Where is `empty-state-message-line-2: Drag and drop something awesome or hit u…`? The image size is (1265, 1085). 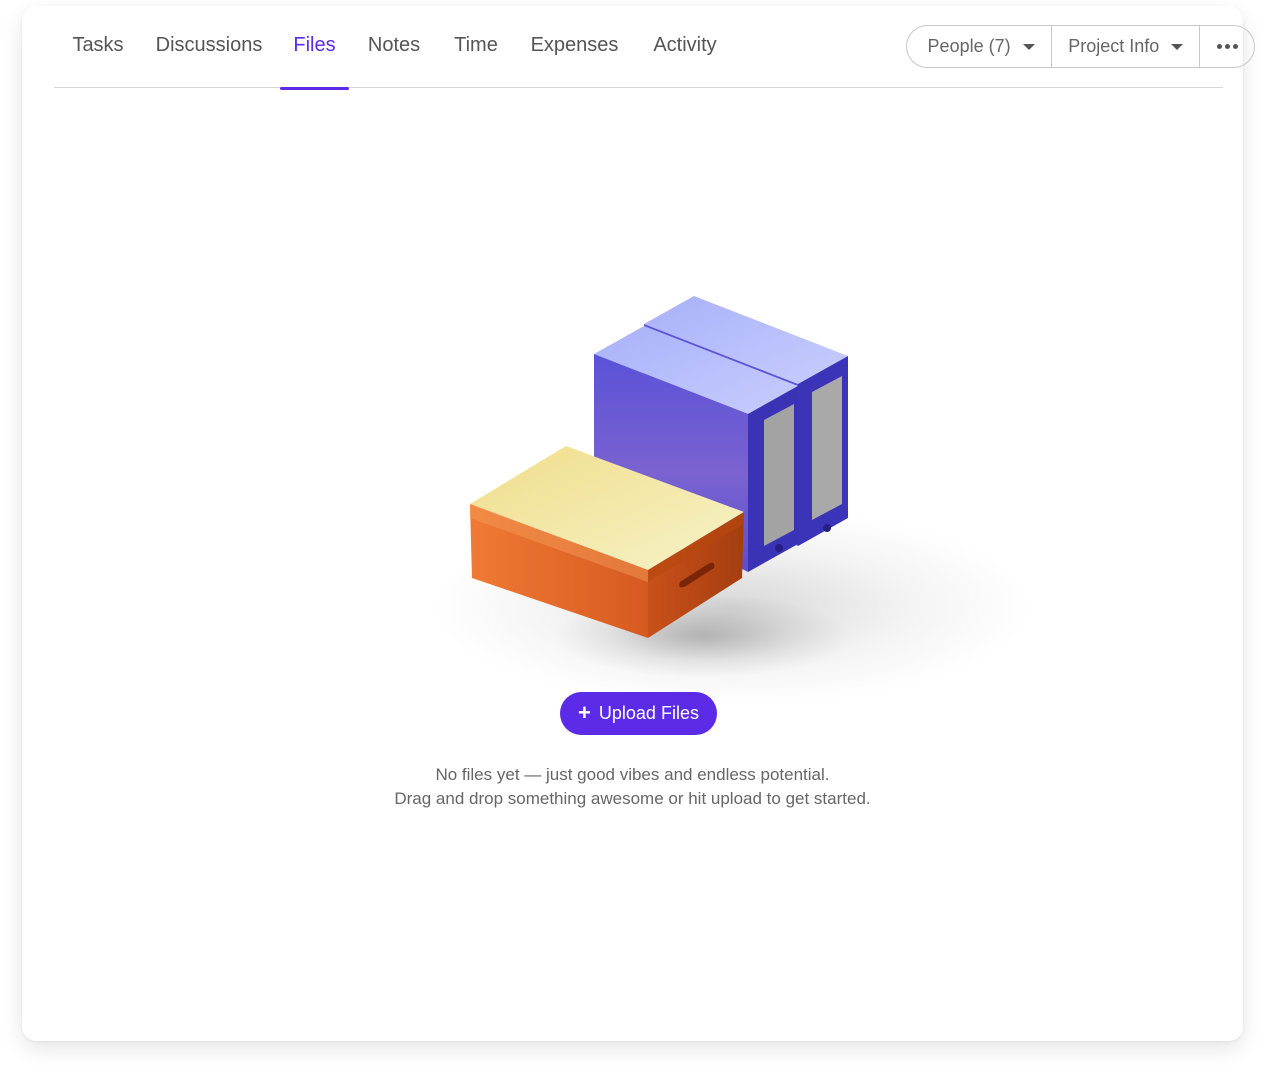 empty-state-message-line-2: Drag and drop something awesome or hit u… is located at coordinates (632, 798).